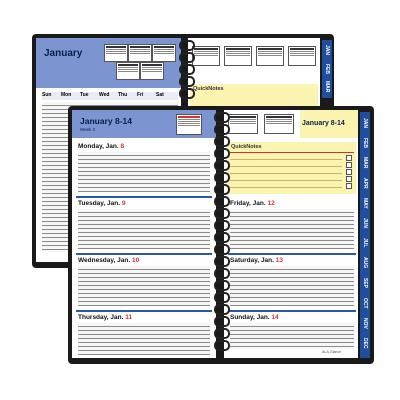 Image resolution: width=400 pixels, height=400 pixels. I want to click on day-name: Thursday, Jan., so click(102, 317).